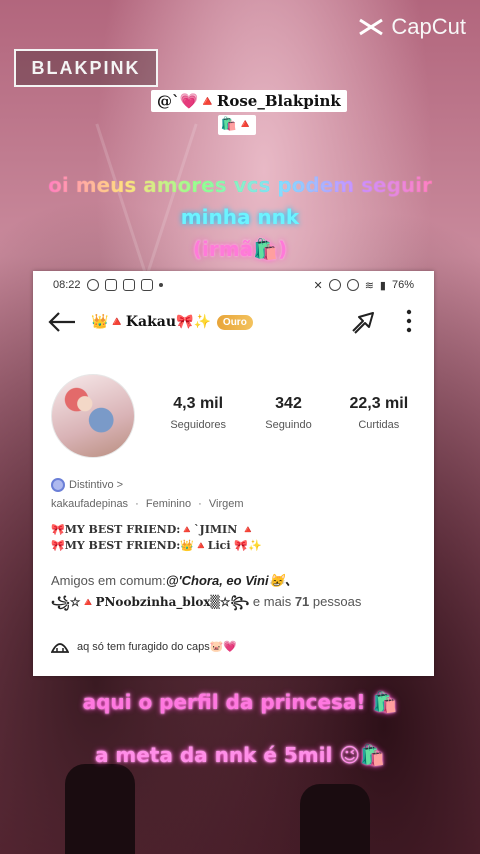  What do you see at coordinates (151, 322) in the screenshot?
I see `profile-name: 👑🔺Kakau🎀✨` at bounding box center [151, 322].